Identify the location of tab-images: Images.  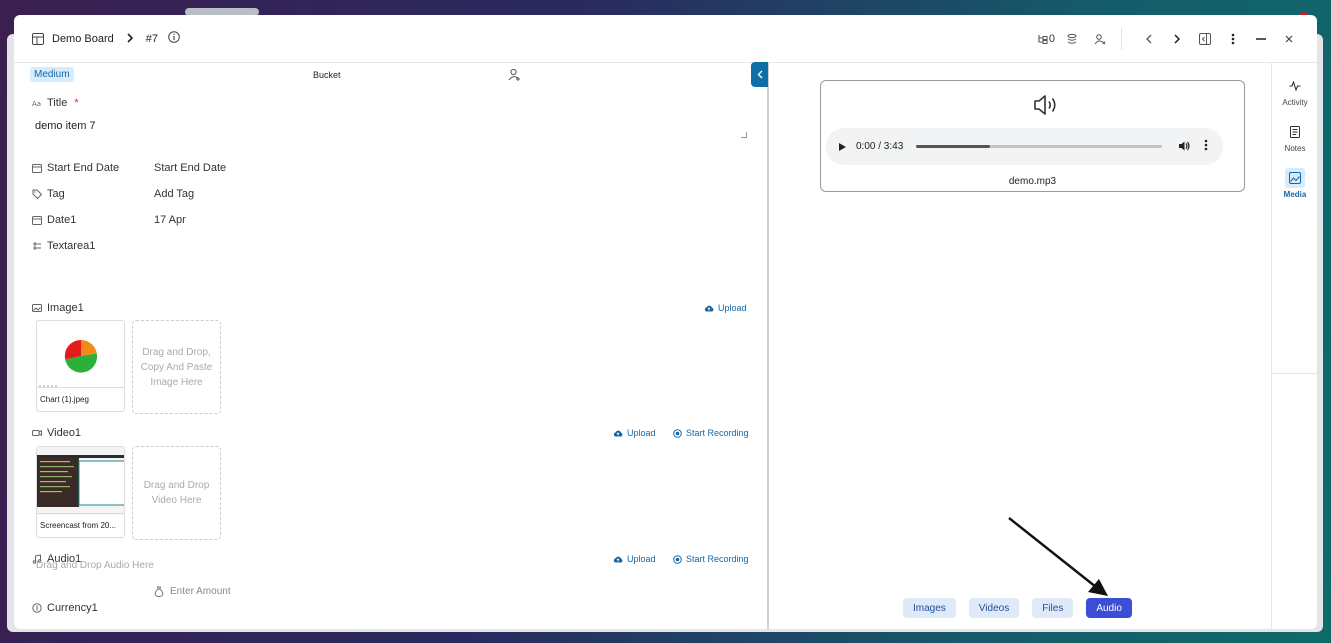
(929, 608).